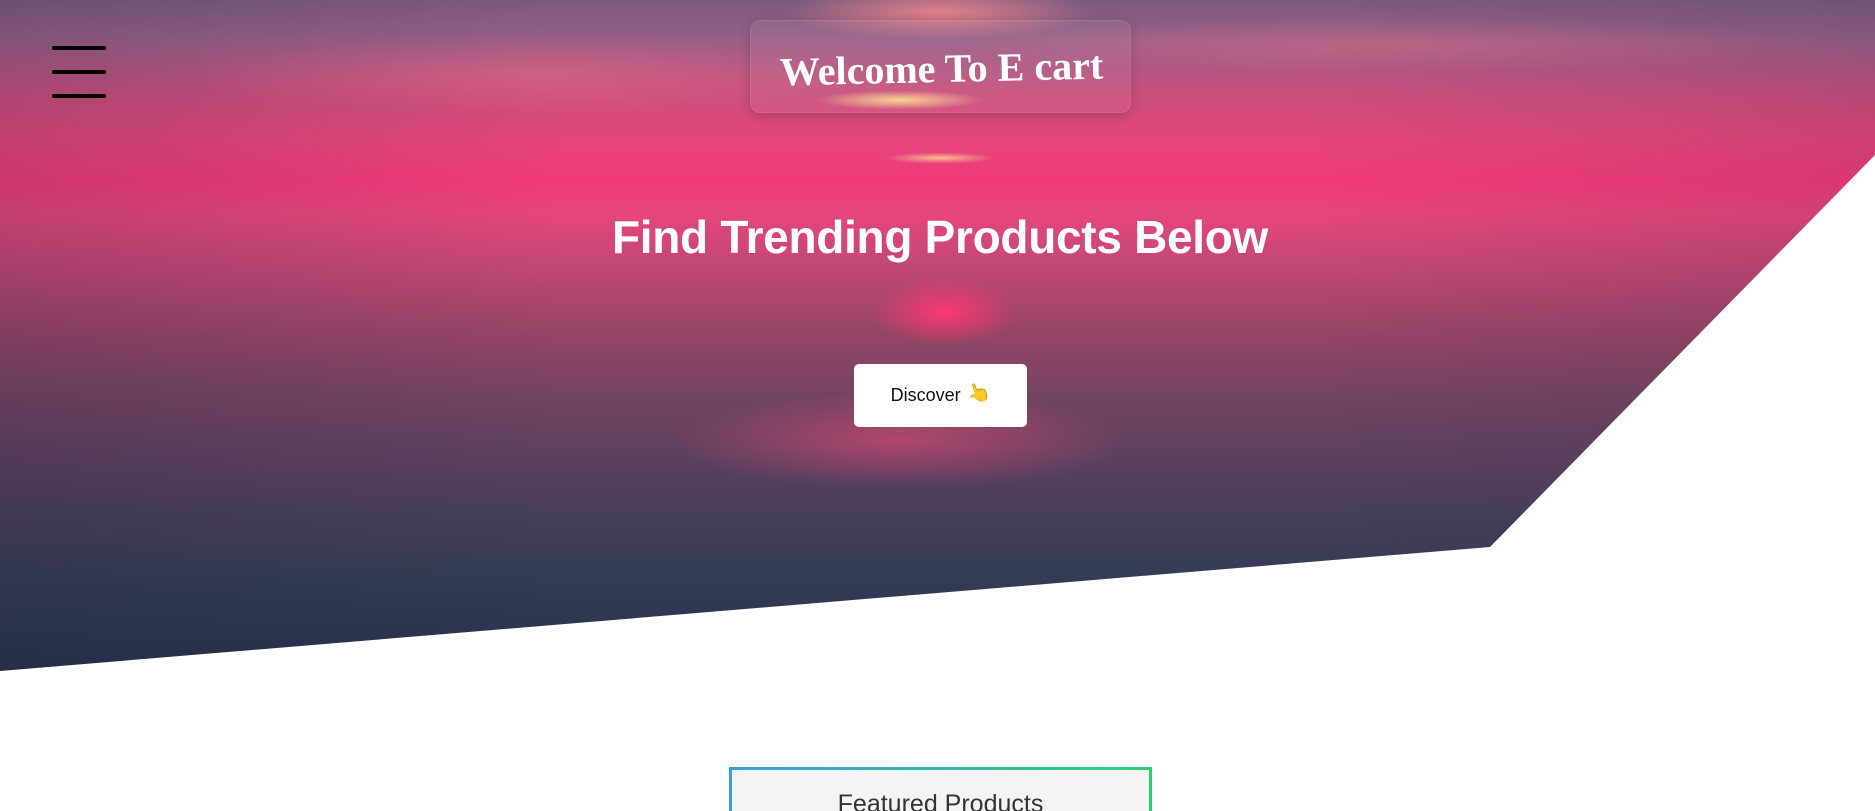 This screenshot has height=811, width=1875. I want to click on pointing-hand-icon: 👆, so click(978, 393).